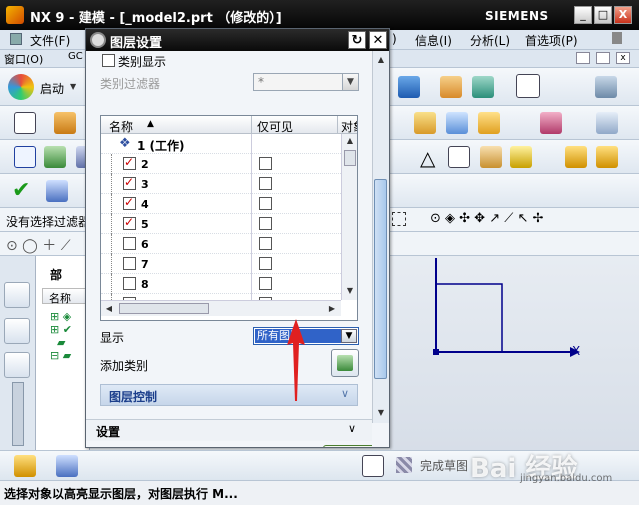  I want to click on scroll-left-icon: ◀, so click(109, 309).